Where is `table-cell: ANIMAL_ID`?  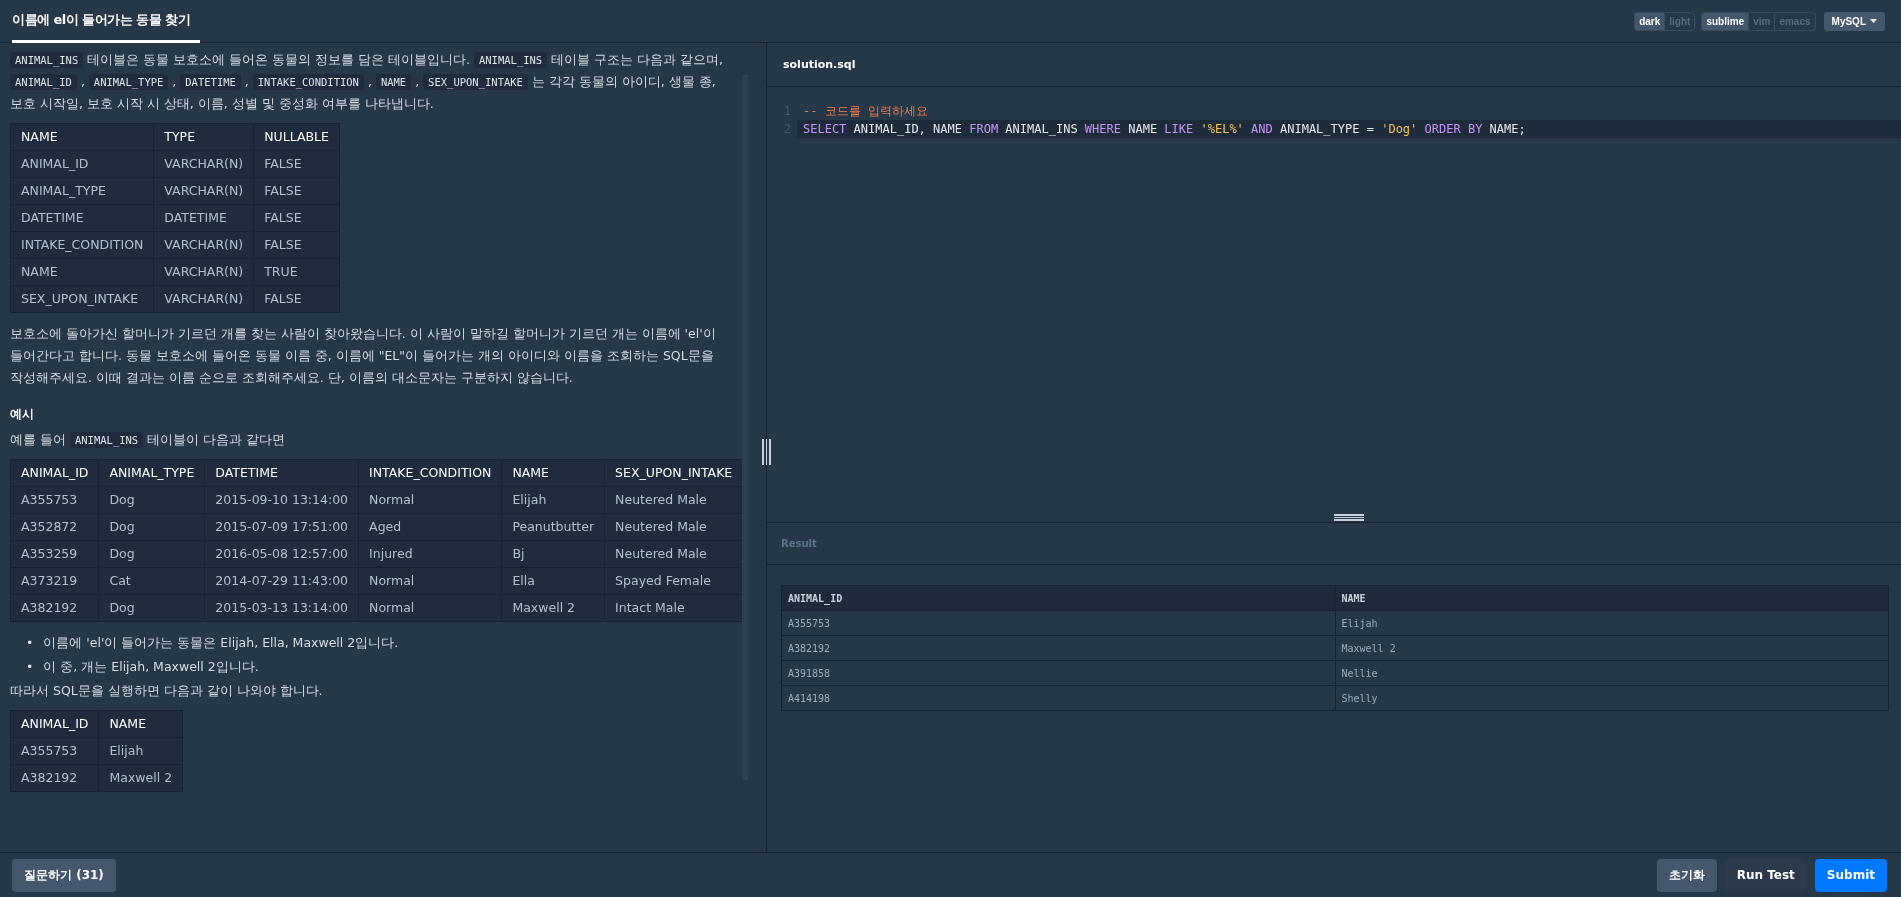
table-cell: ANIMAL_ID is located at coordinates (82, 164).